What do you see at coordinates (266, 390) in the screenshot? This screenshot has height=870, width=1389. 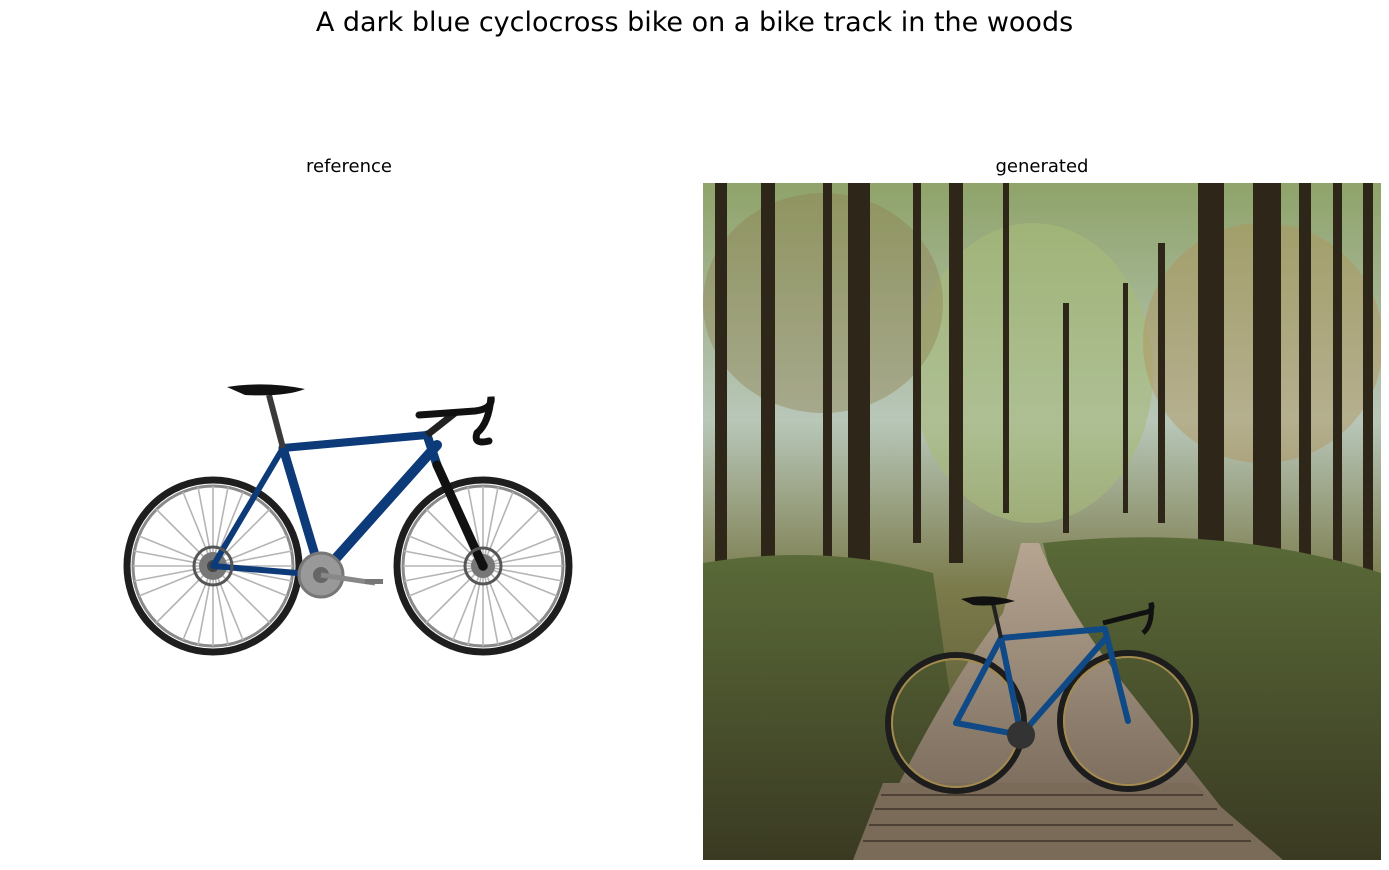 I see `saddle` at bounding box center [266, 390].